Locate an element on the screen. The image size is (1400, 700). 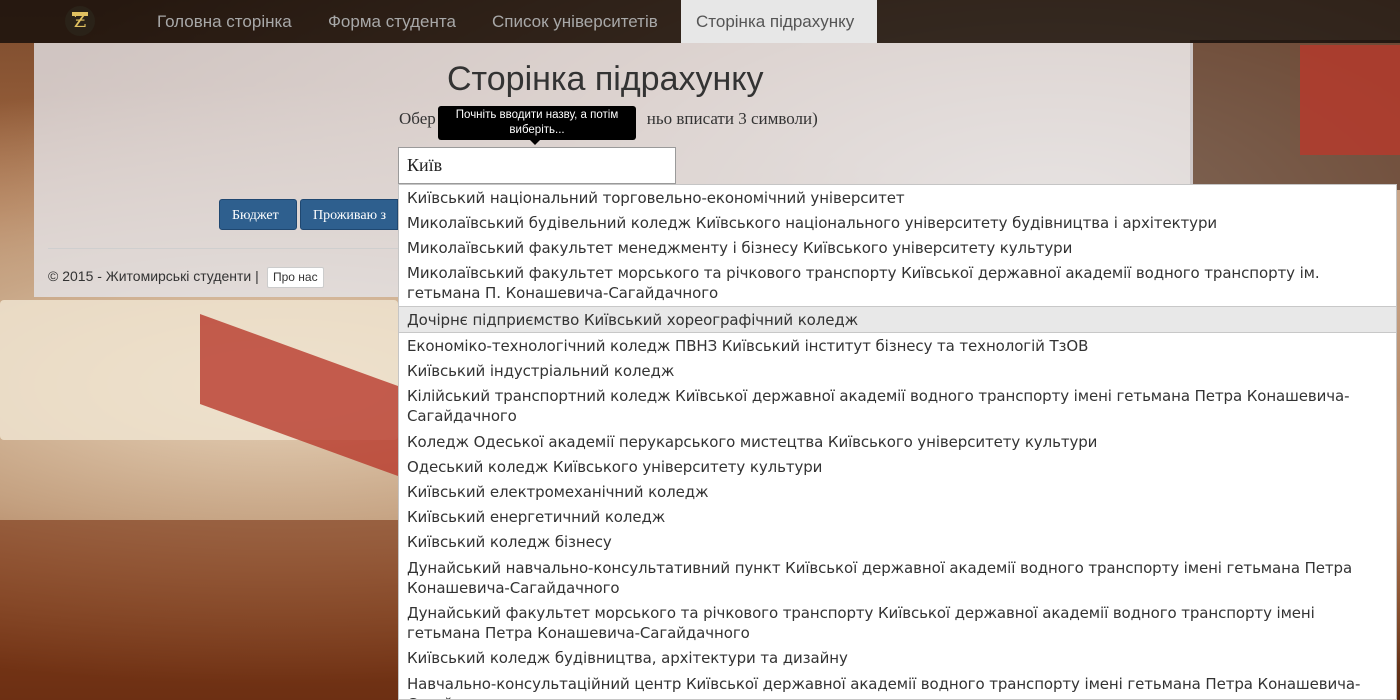
page-title: Сторінка підрахунку is located at coordinates (605, 79).